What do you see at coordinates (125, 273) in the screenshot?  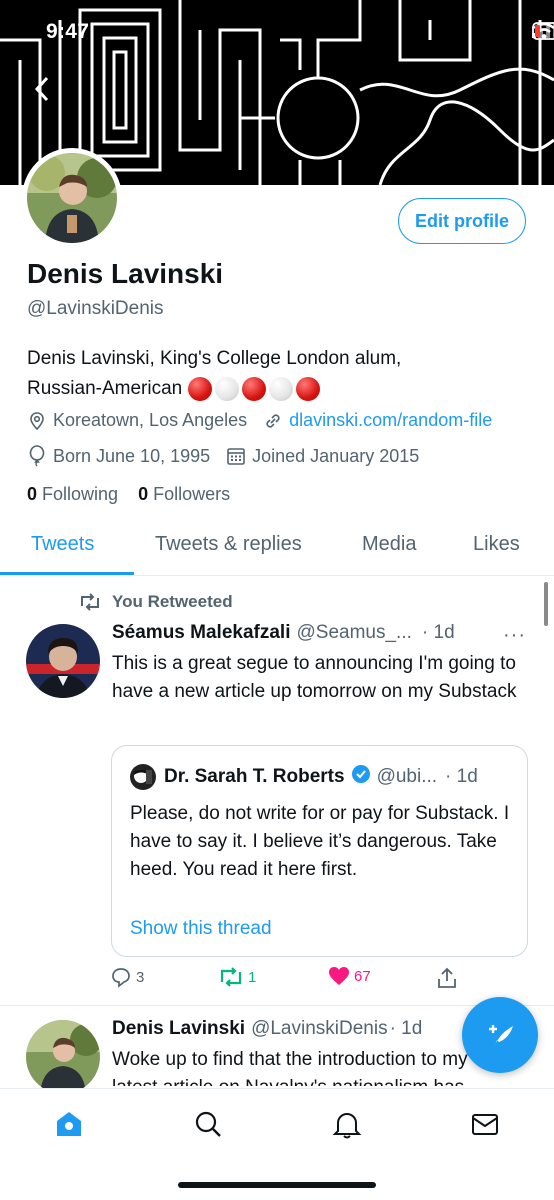 I see `profile-name: Denis Lavinski` at bounding box center [125, 273].